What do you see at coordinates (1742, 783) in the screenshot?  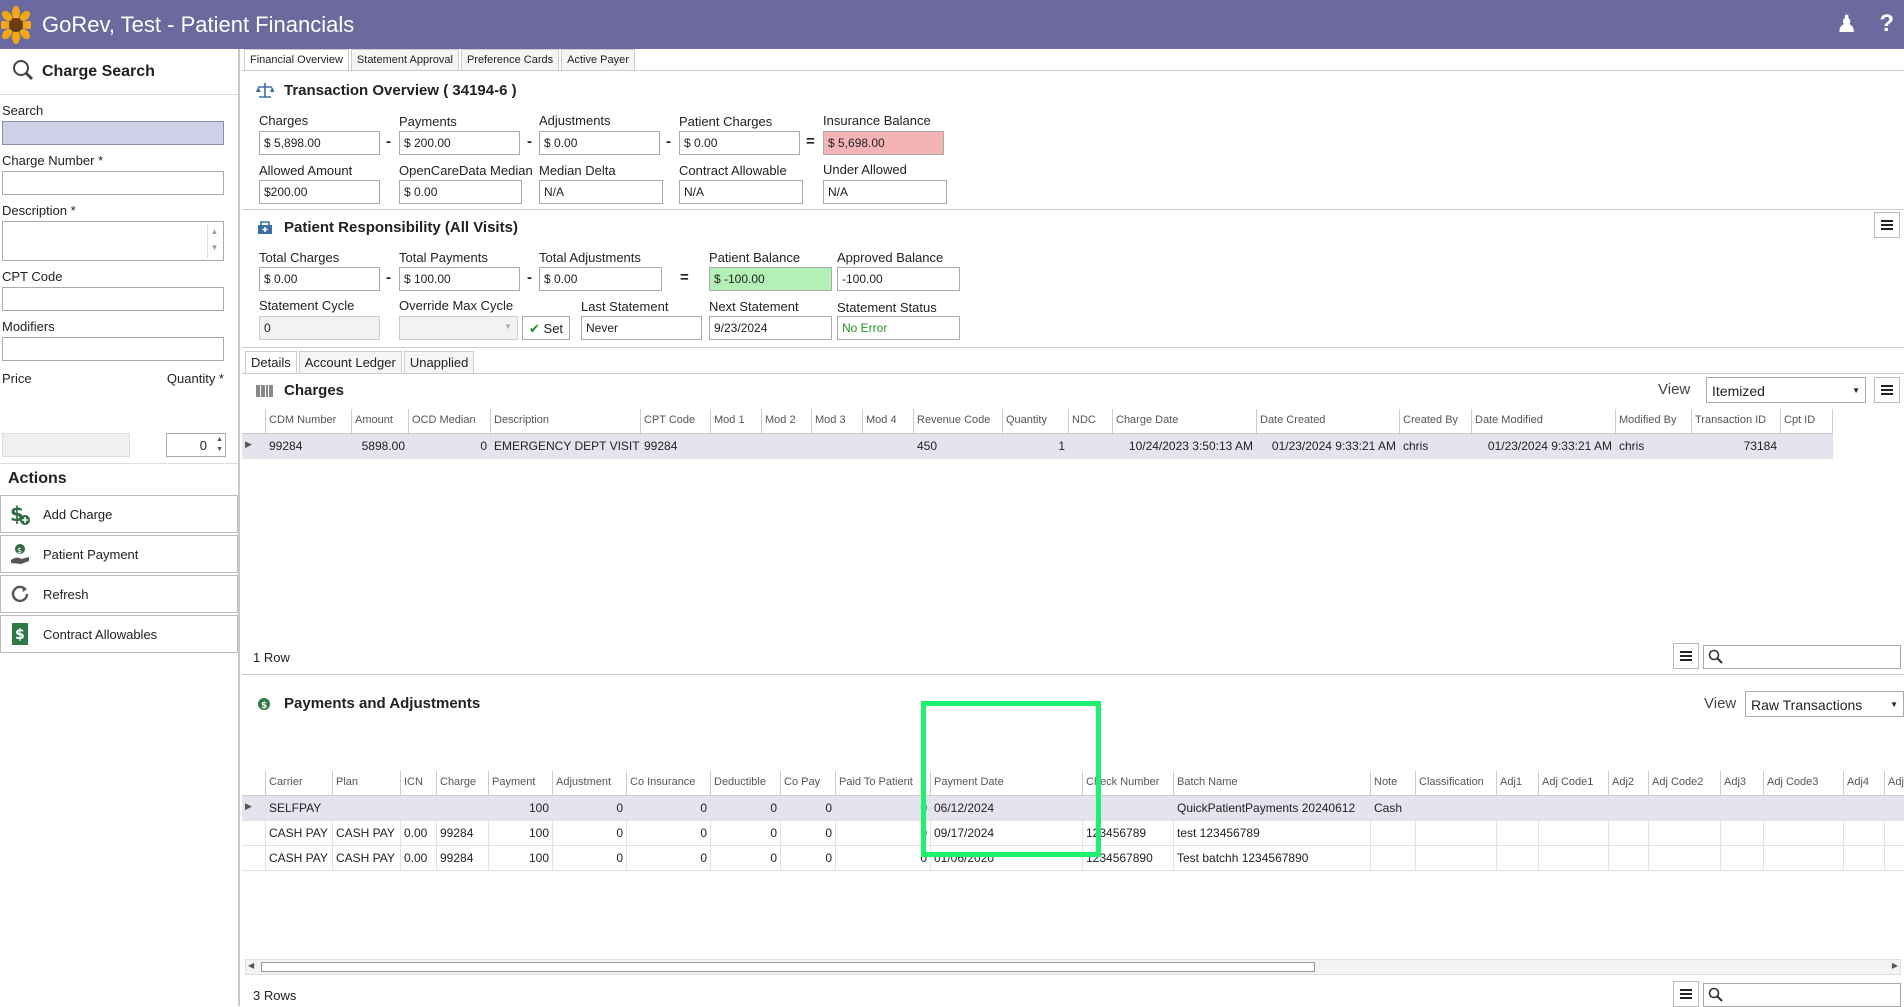 I see `column-header: Adj3` at bounding box center [1742, 783].